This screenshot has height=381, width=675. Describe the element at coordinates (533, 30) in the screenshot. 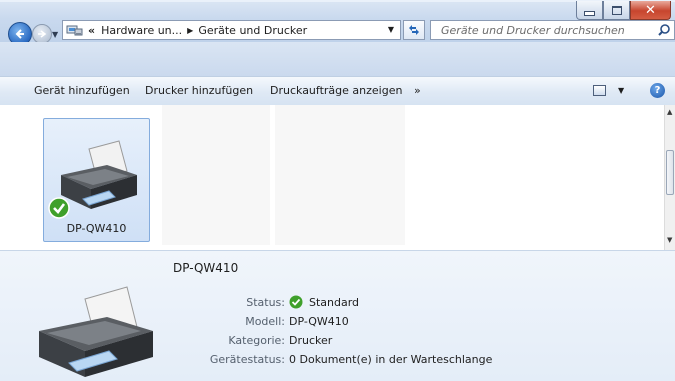

I see `search-input: Geräte und Drucker durchsuchen` at that location.